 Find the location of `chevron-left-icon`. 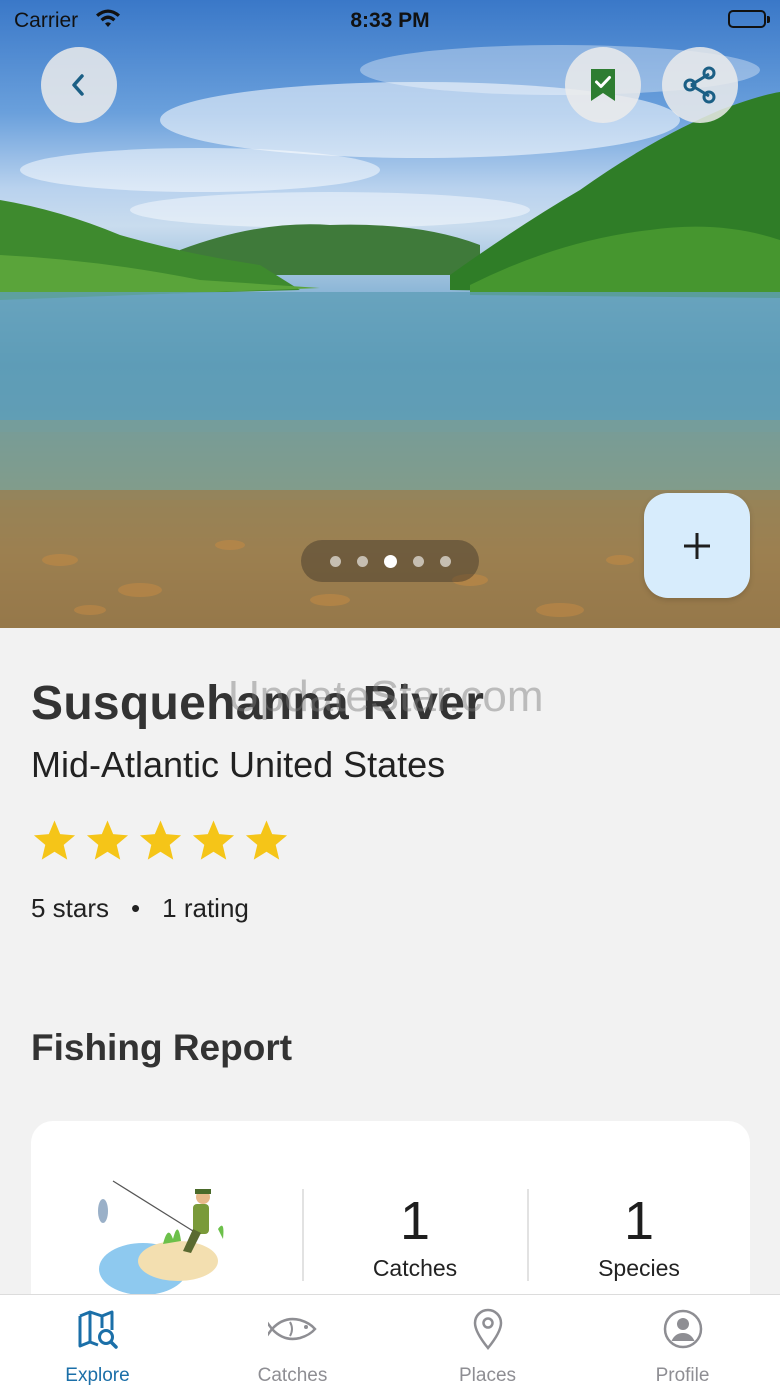

chevron-left-icon is located at coordinates (78, 85).